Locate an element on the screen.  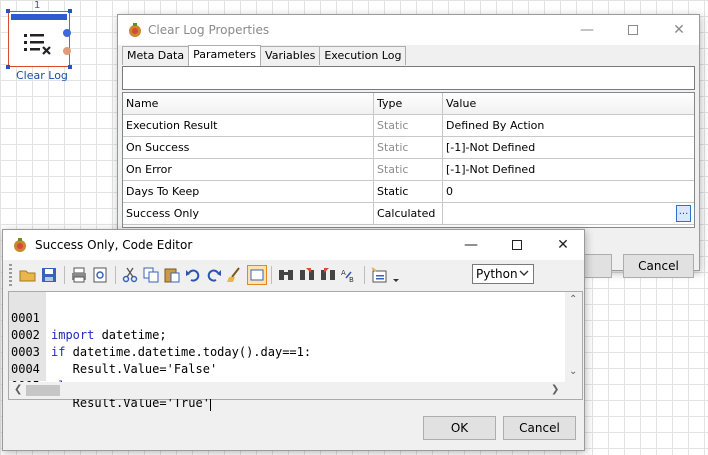
print-preview-icon is located at coordinates (100, 275).